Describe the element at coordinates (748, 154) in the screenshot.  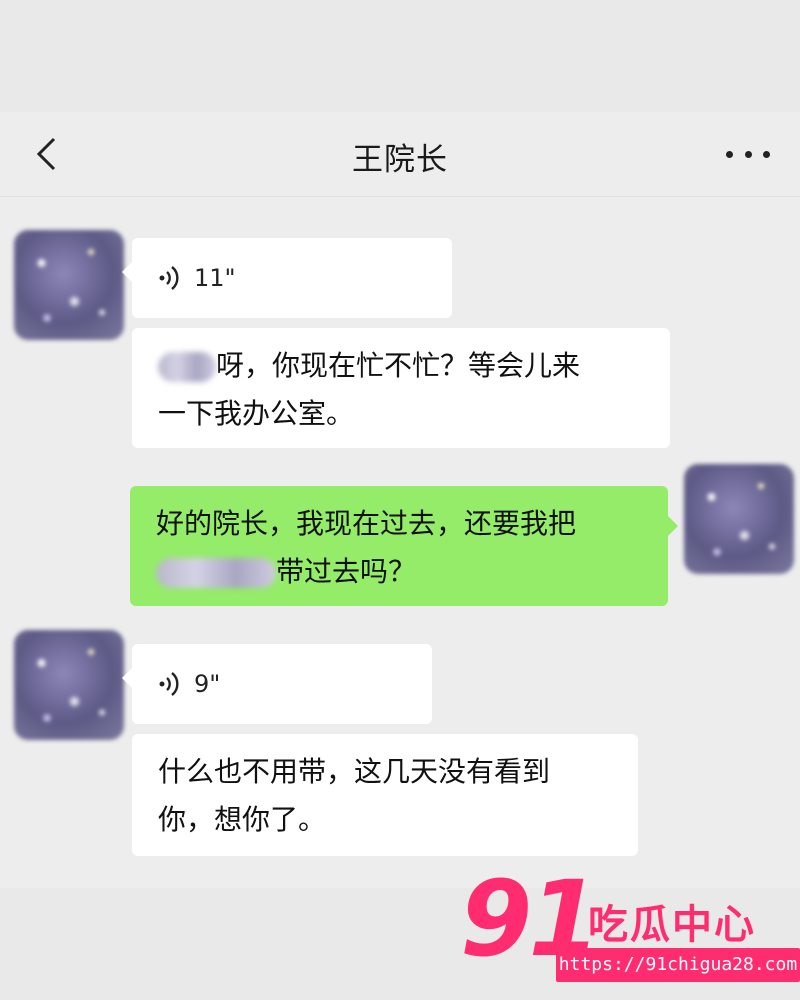
I see `ellipsis-icon` at that location.